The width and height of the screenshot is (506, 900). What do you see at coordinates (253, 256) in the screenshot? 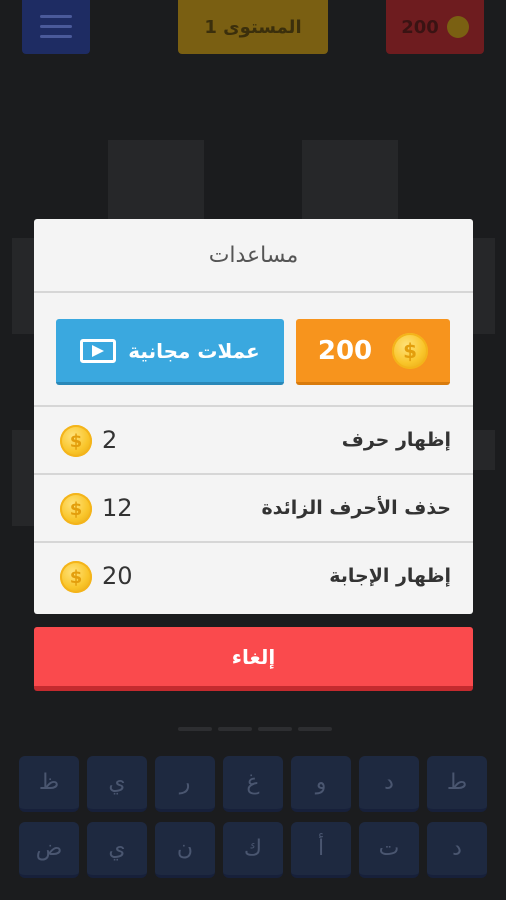
I see `dialog-title: مساعدات` at bounding box center [253, 256].